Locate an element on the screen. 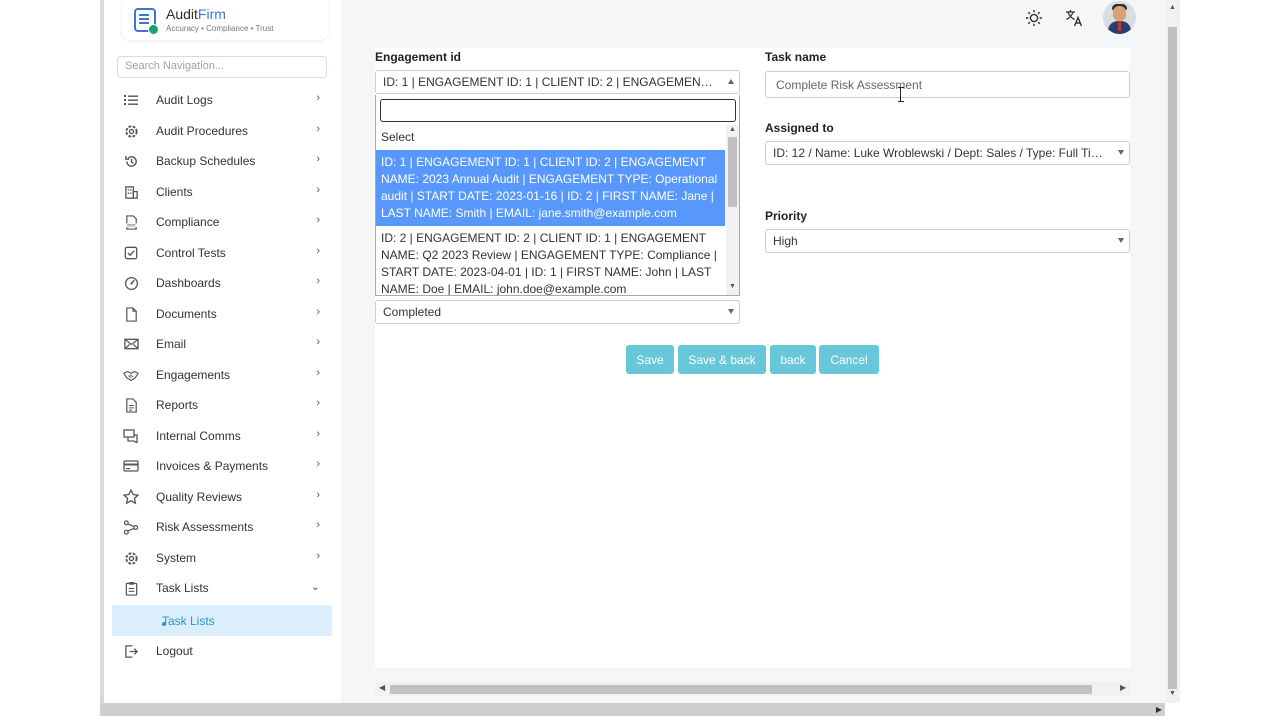  caret-down-icon is located at coordinates (731, 311).